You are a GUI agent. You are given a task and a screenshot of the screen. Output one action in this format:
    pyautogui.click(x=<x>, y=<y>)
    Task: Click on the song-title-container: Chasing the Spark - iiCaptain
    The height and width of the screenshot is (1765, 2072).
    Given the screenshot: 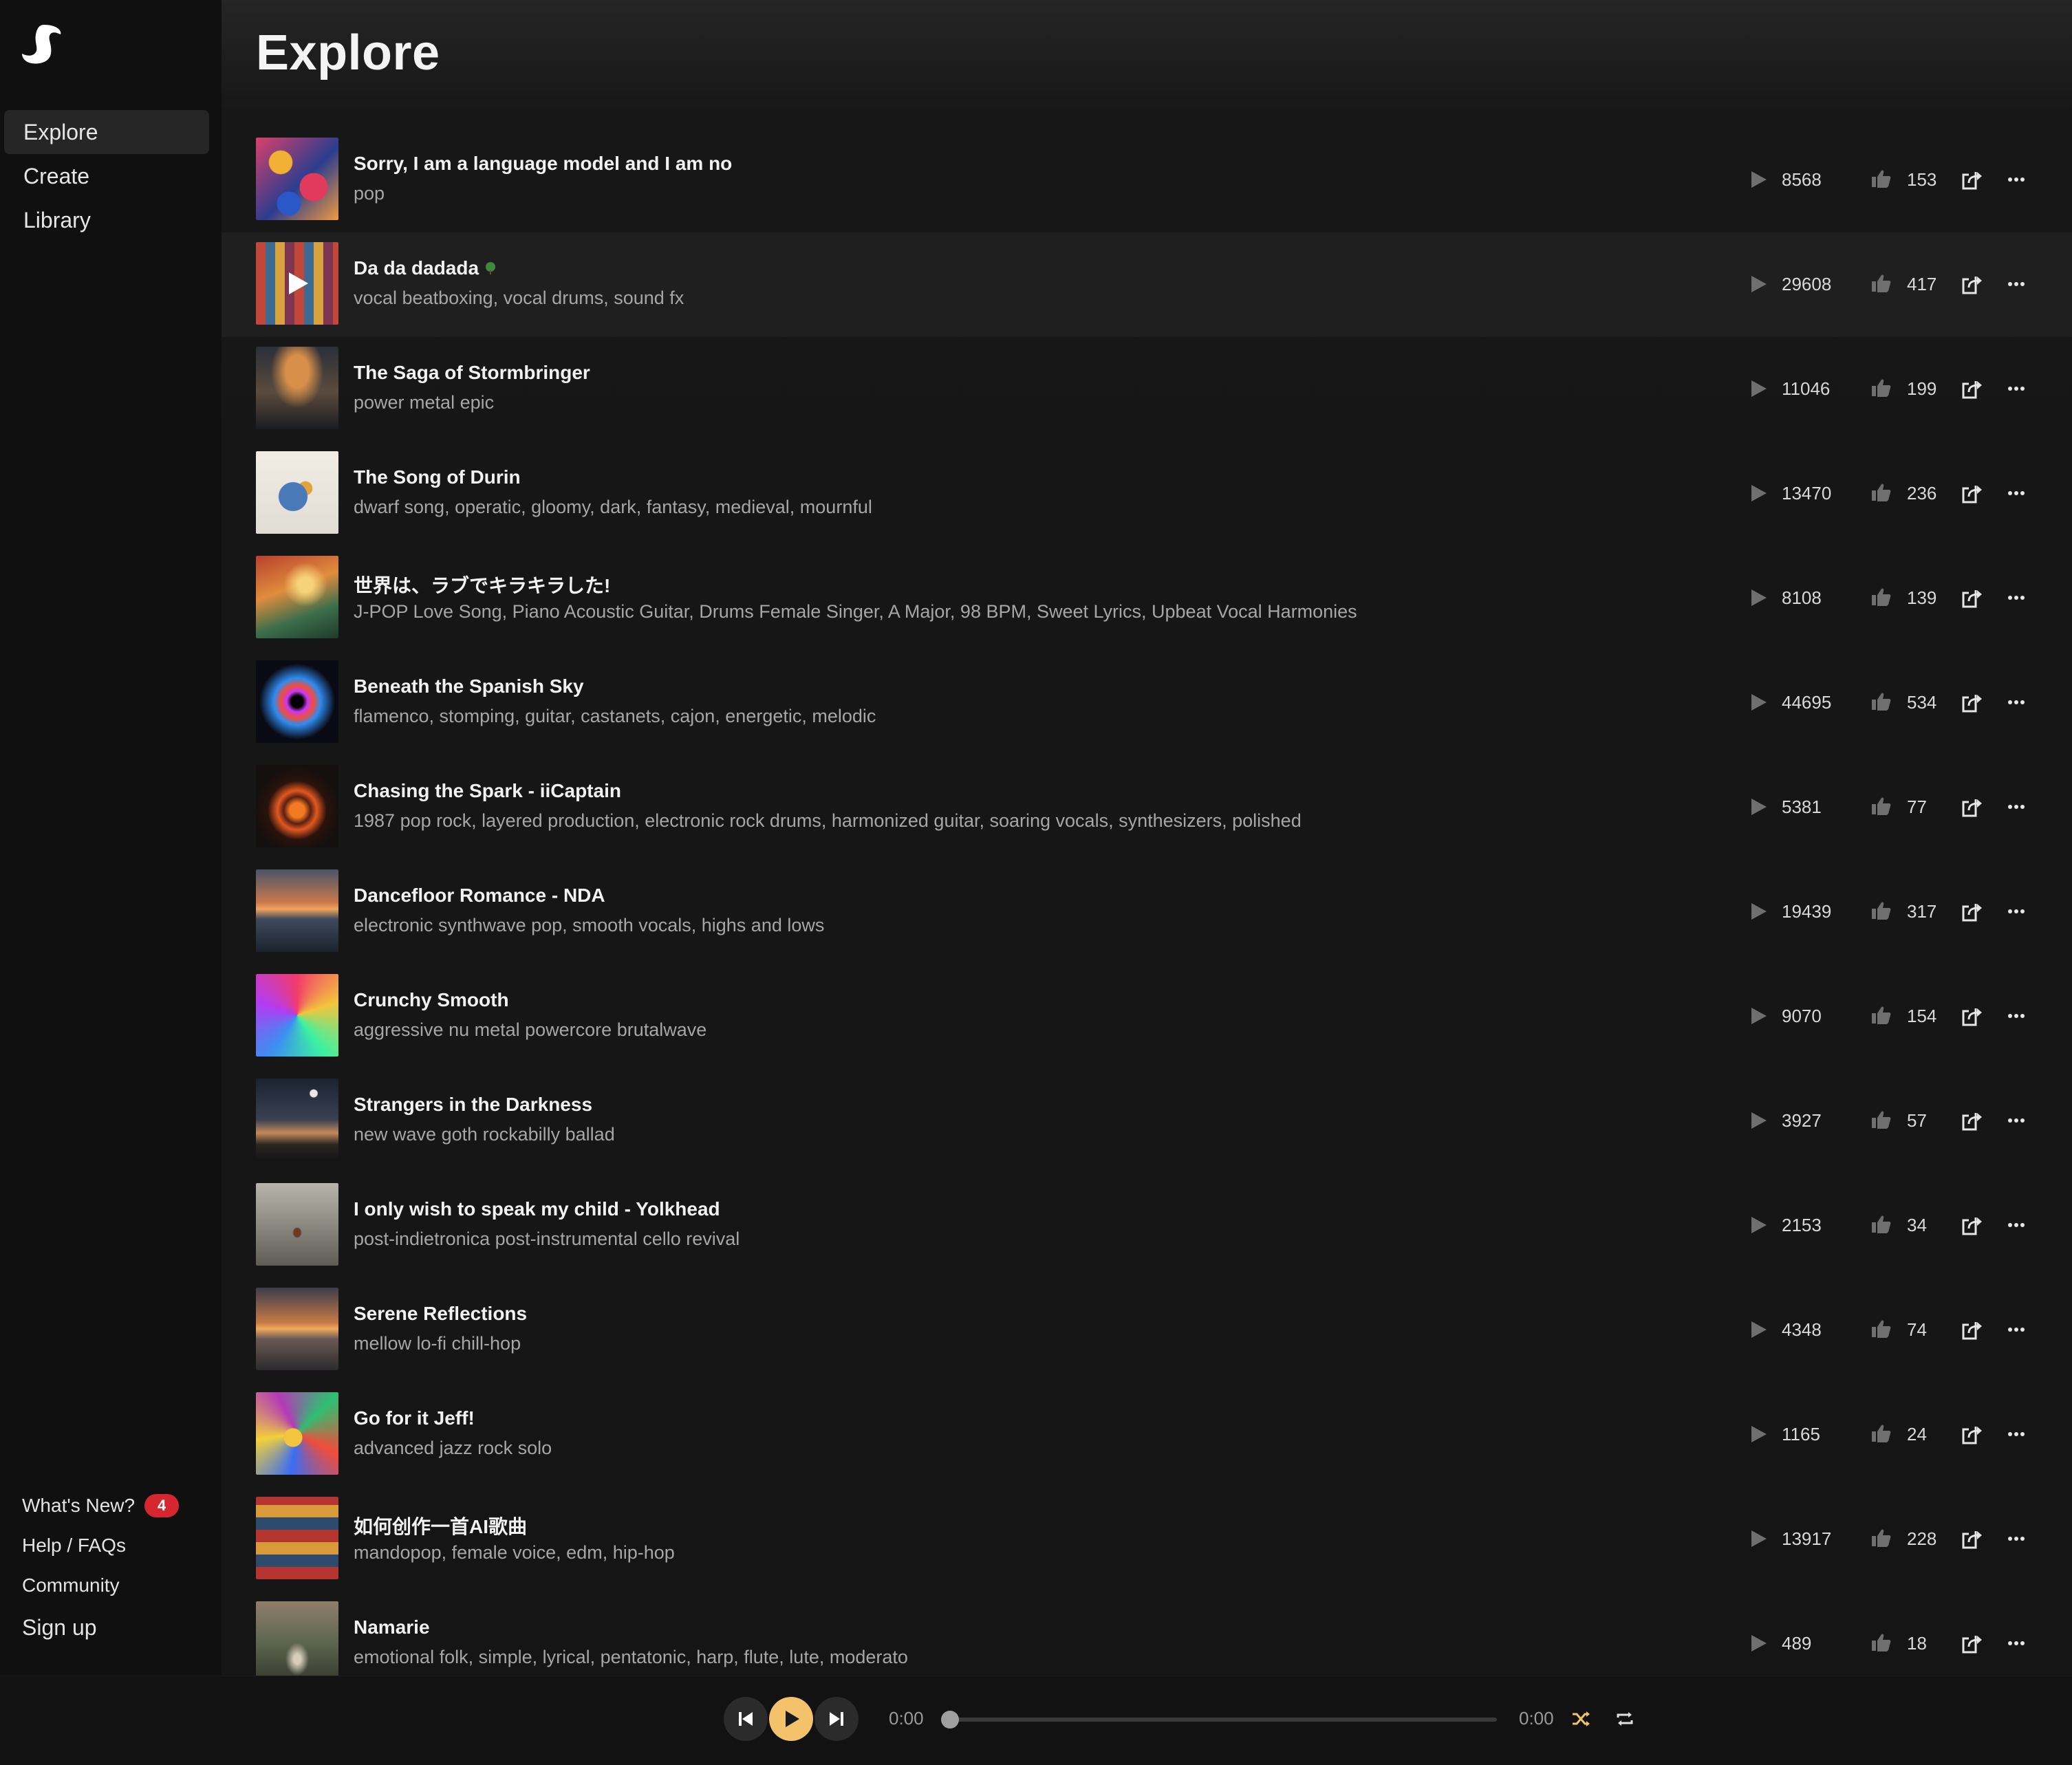 What is the action you would take?
    pyautogui.click(x=488, y=791)
    